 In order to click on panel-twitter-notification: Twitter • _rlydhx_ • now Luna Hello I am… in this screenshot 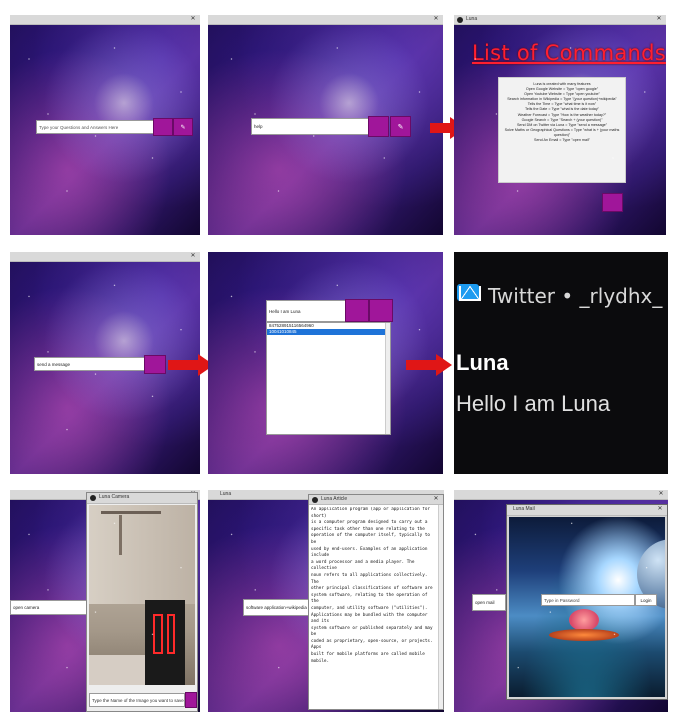, I will do `click(561, 363)`.